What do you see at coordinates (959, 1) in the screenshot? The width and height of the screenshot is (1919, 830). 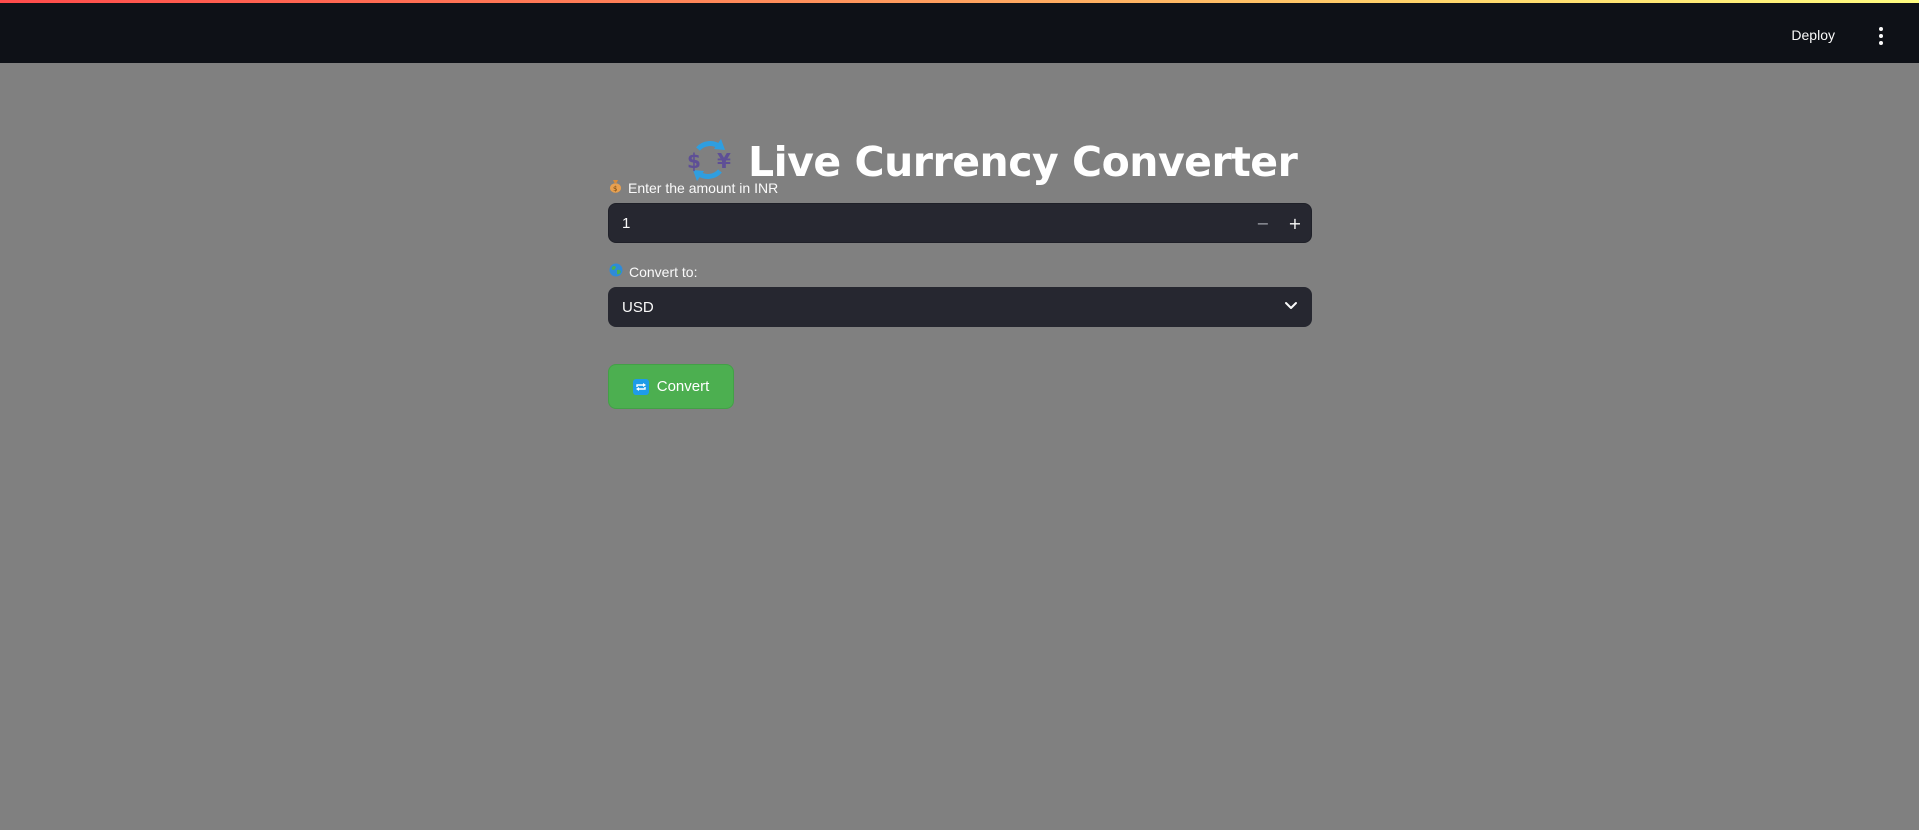 I see `header-decoration` at bounding box center [959, 1].